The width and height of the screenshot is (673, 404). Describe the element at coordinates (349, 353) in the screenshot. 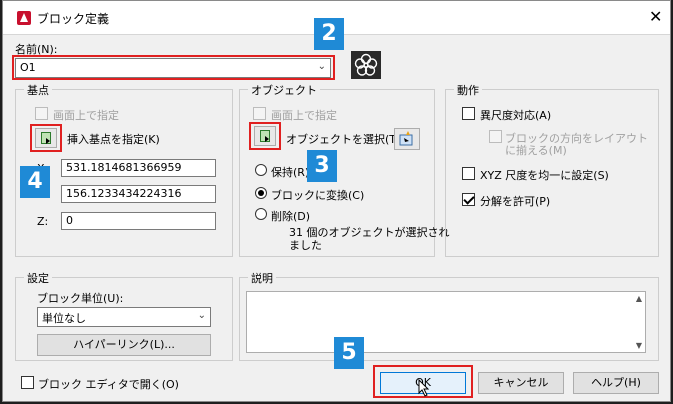

I see `callout-5: 5` at that location.